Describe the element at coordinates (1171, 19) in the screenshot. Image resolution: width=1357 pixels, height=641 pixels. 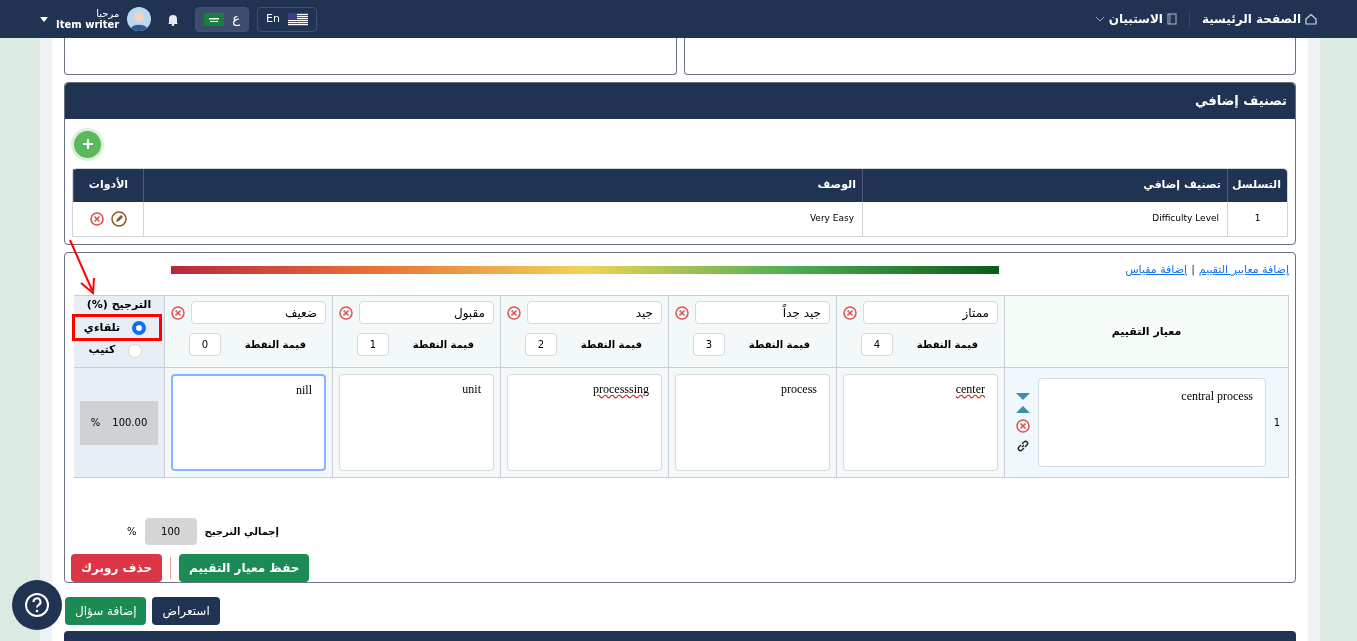
I see `book-icon` at that location.